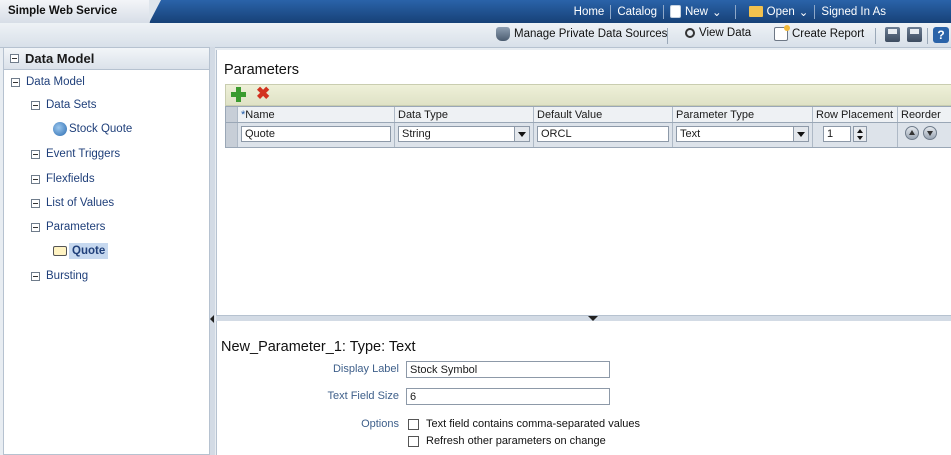 The image size is (951, 455). Describe the element at coordinates (603, 114) in the screenshot. I see `column-header-default-value: Default Value` at that location.